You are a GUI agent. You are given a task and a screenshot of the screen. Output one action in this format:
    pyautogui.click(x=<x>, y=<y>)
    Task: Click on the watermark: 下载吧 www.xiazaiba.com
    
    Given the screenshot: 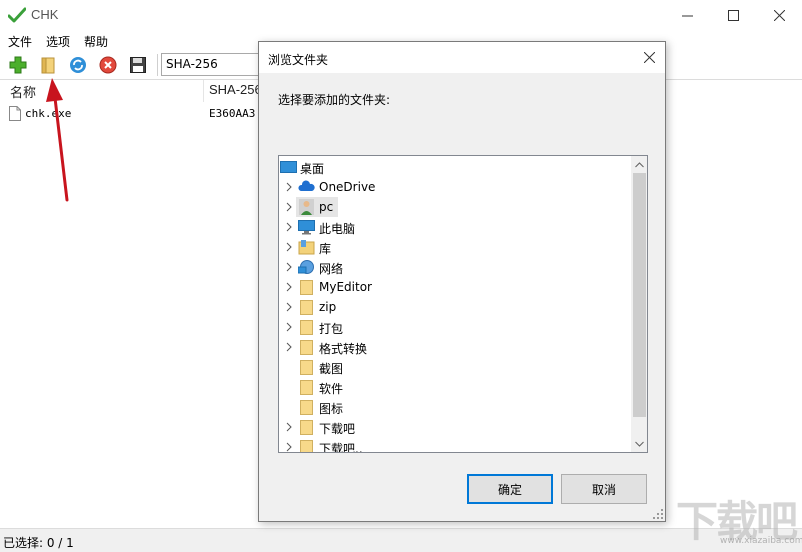 What is the action you would take?
    pyautogui.click(x=739, y=518)
    